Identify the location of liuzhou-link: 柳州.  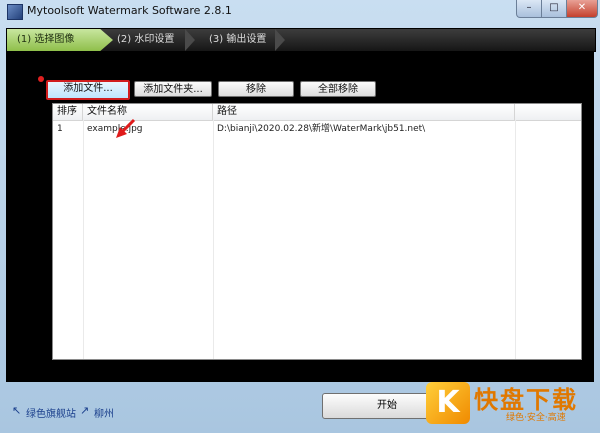
(104, 412).